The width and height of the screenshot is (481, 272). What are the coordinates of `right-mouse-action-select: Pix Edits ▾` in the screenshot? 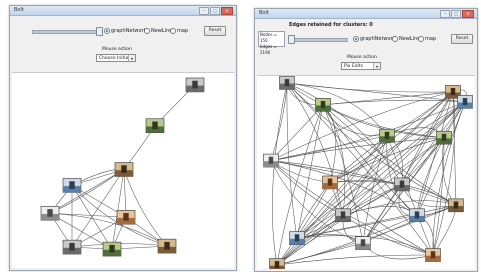 It's located at (361, 66).